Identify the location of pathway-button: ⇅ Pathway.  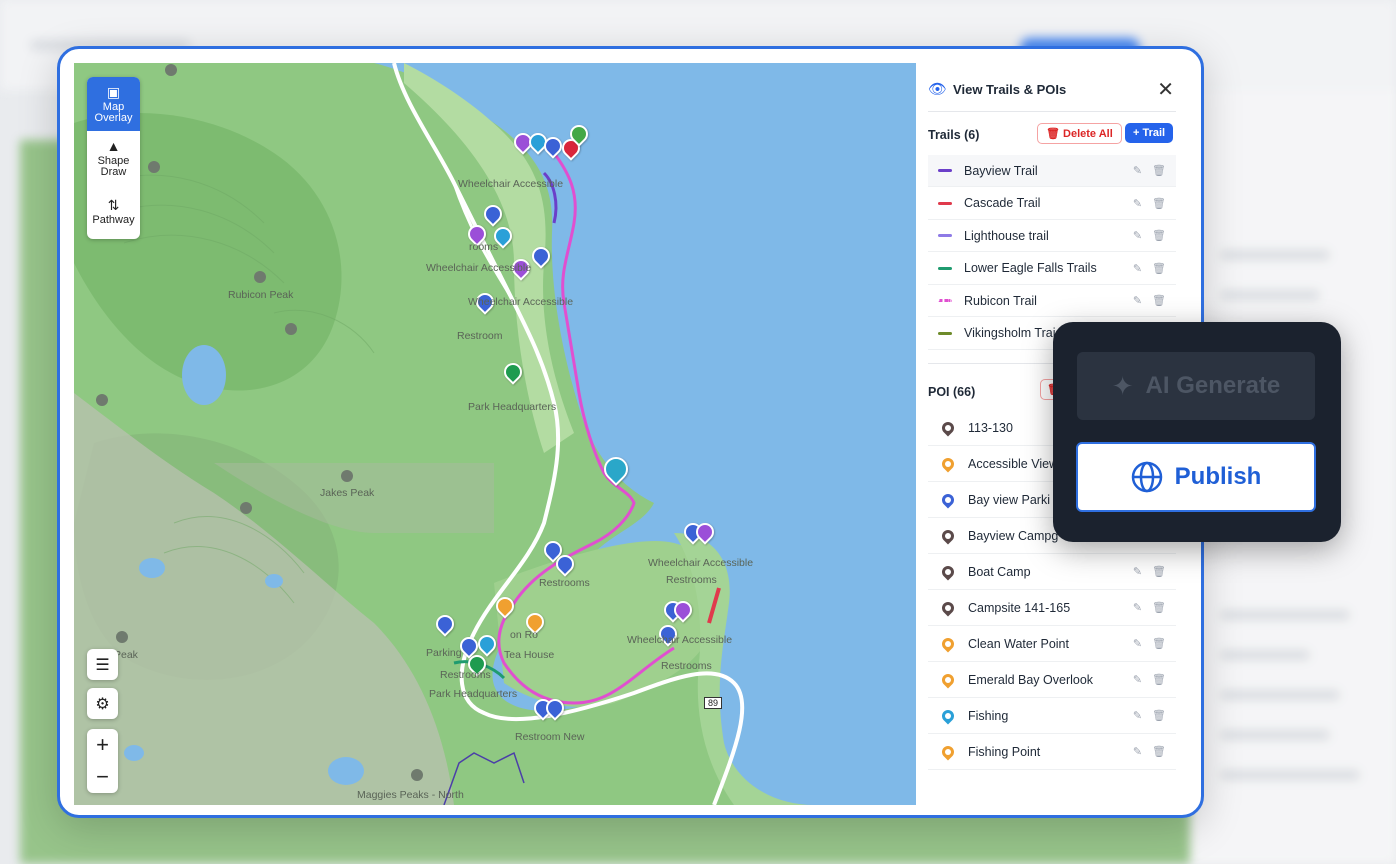
(113, 212).